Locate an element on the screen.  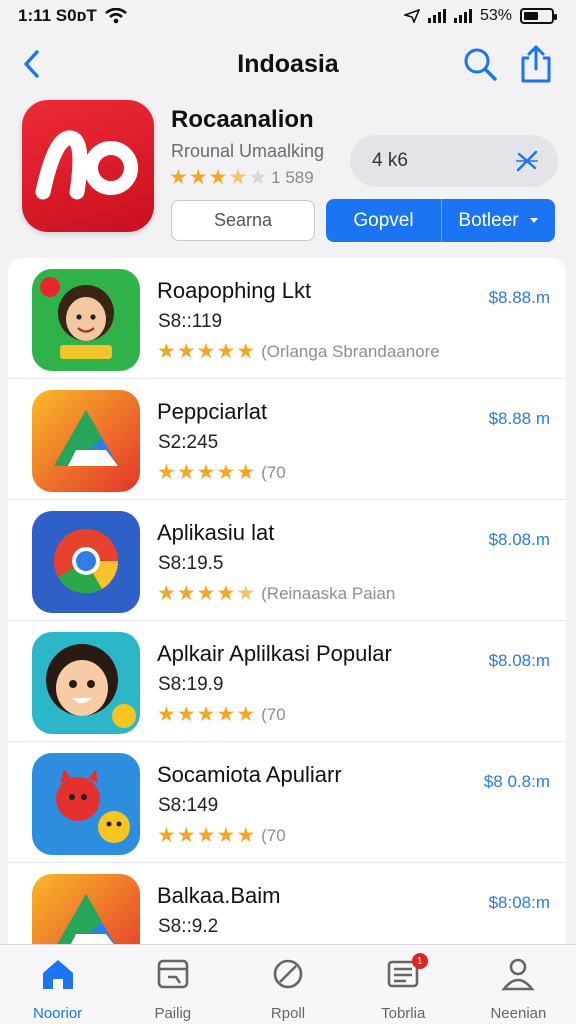
search-button is located at coordinates (480, 64).